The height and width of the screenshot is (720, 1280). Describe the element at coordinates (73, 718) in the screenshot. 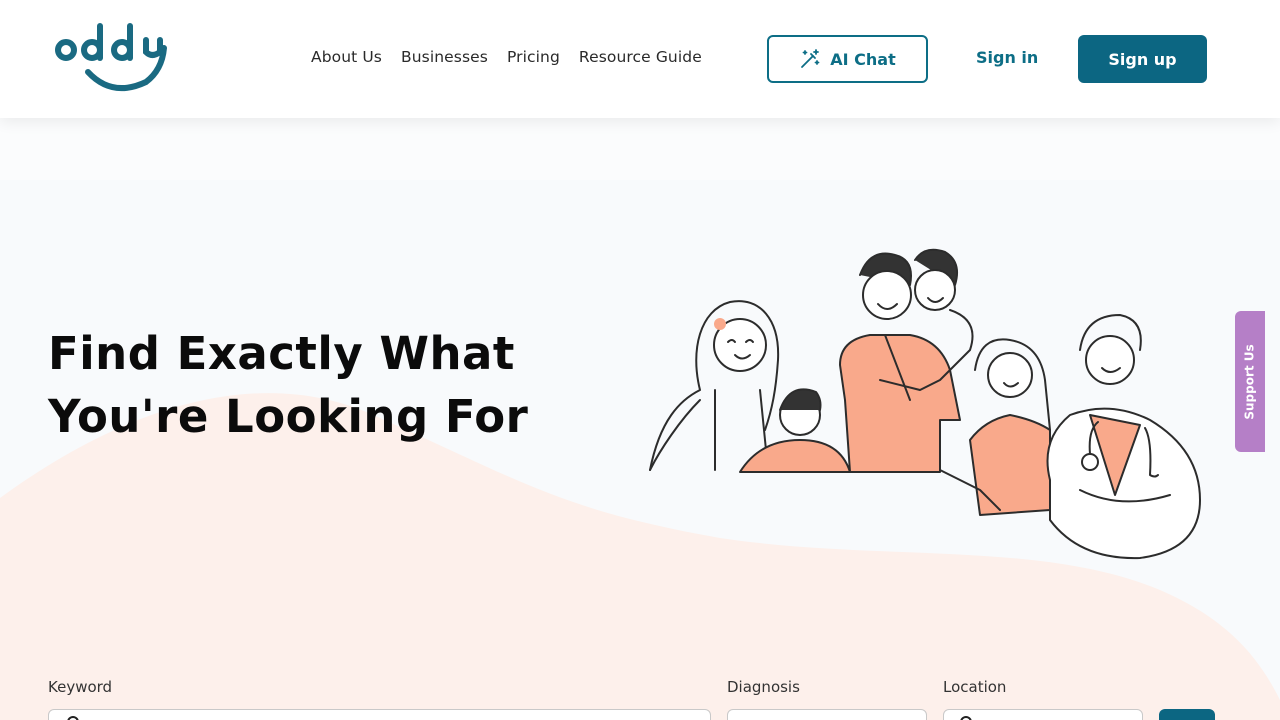

I see `search-icon` at that location.